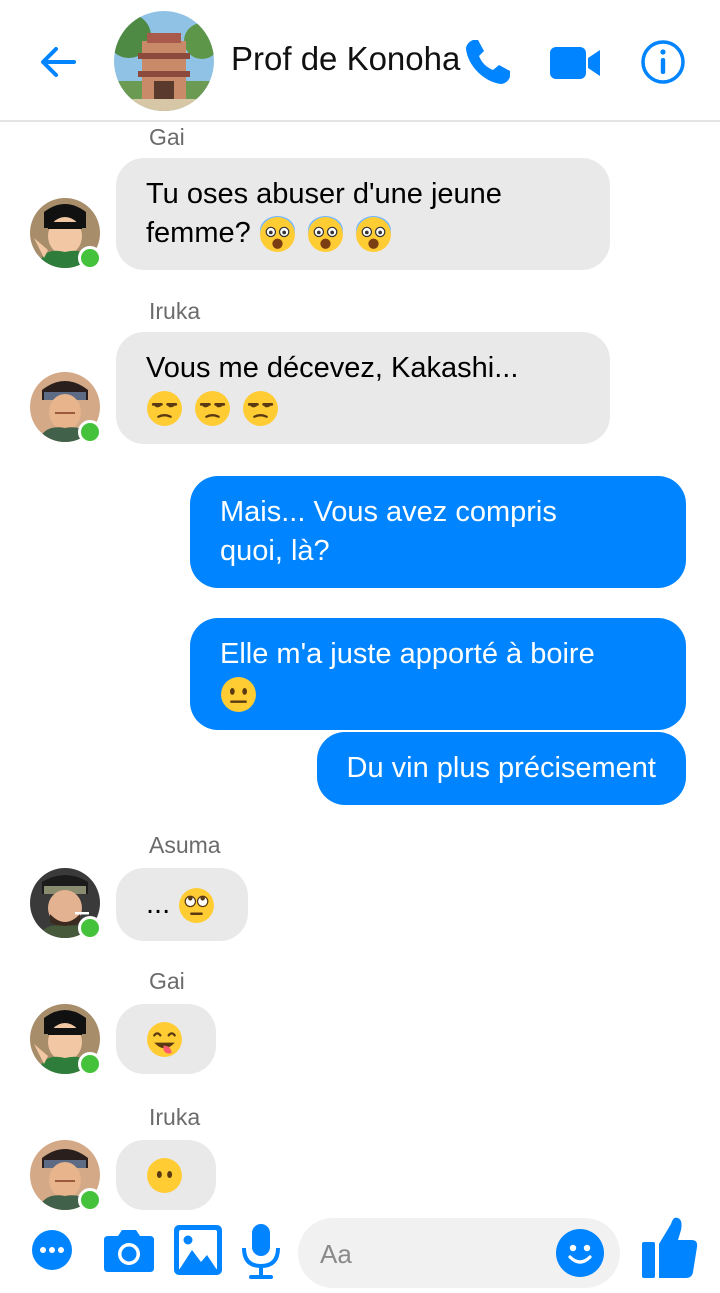 The height and width of the screenshot is (1293, 720). I want to click on video-camera-icon, so click(575, 63).